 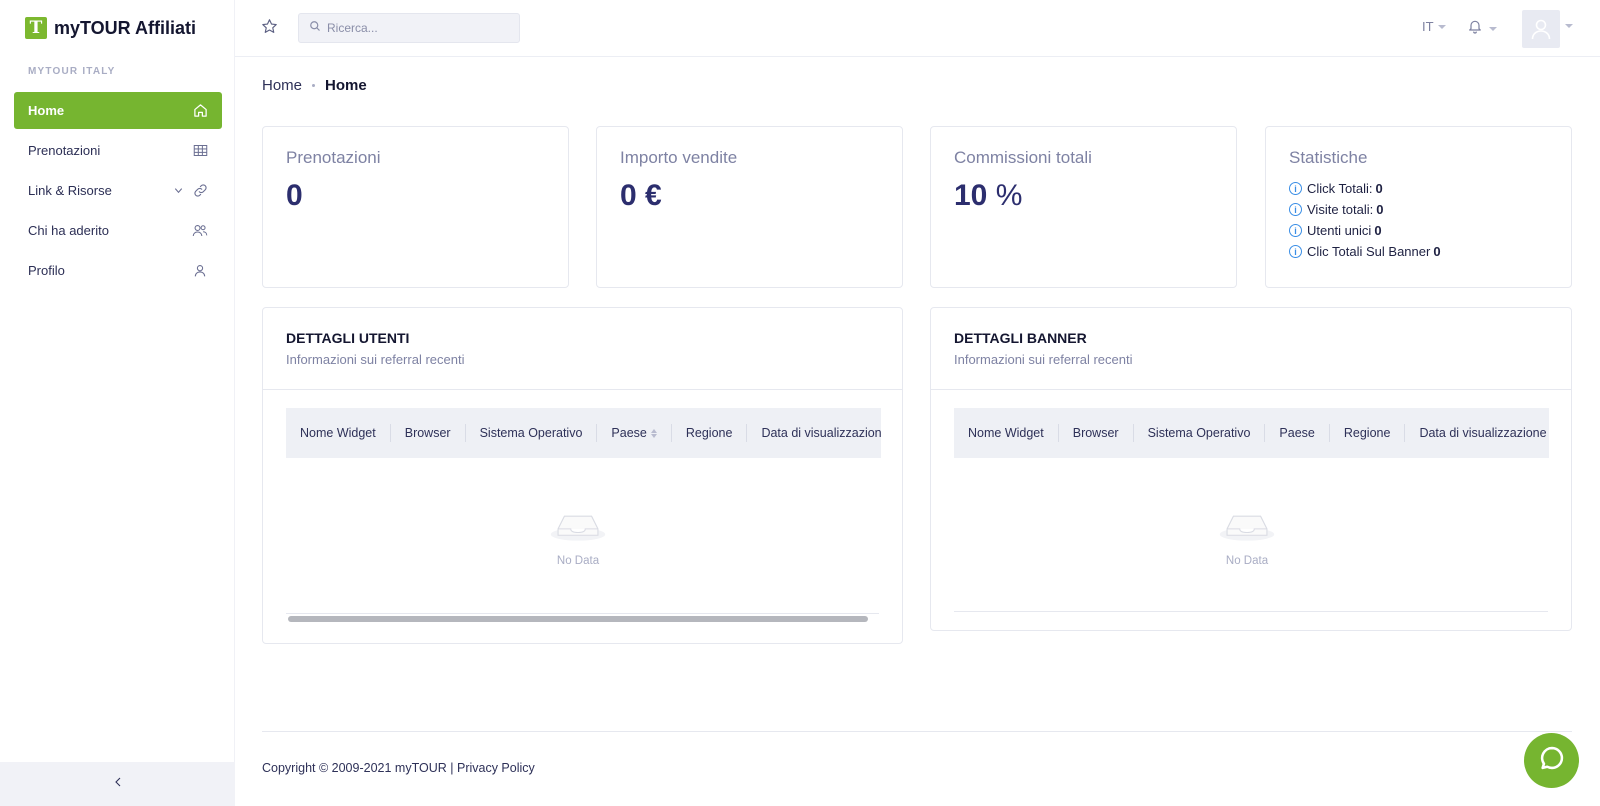 What do you see at coordinates (178, 191) in the screenshot?
I see `chevron-down-icon` at bounding box center [178, 191].